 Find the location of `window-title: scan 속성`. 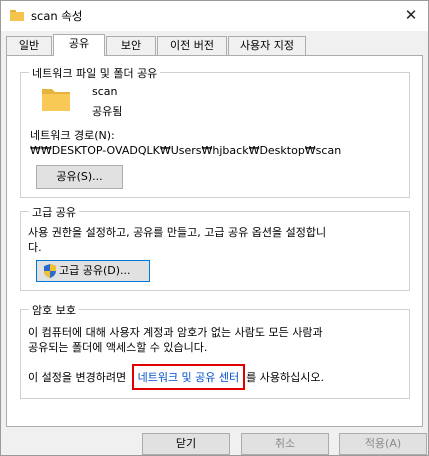

window-title: scan 속성 is located at coordinates (57, 16).